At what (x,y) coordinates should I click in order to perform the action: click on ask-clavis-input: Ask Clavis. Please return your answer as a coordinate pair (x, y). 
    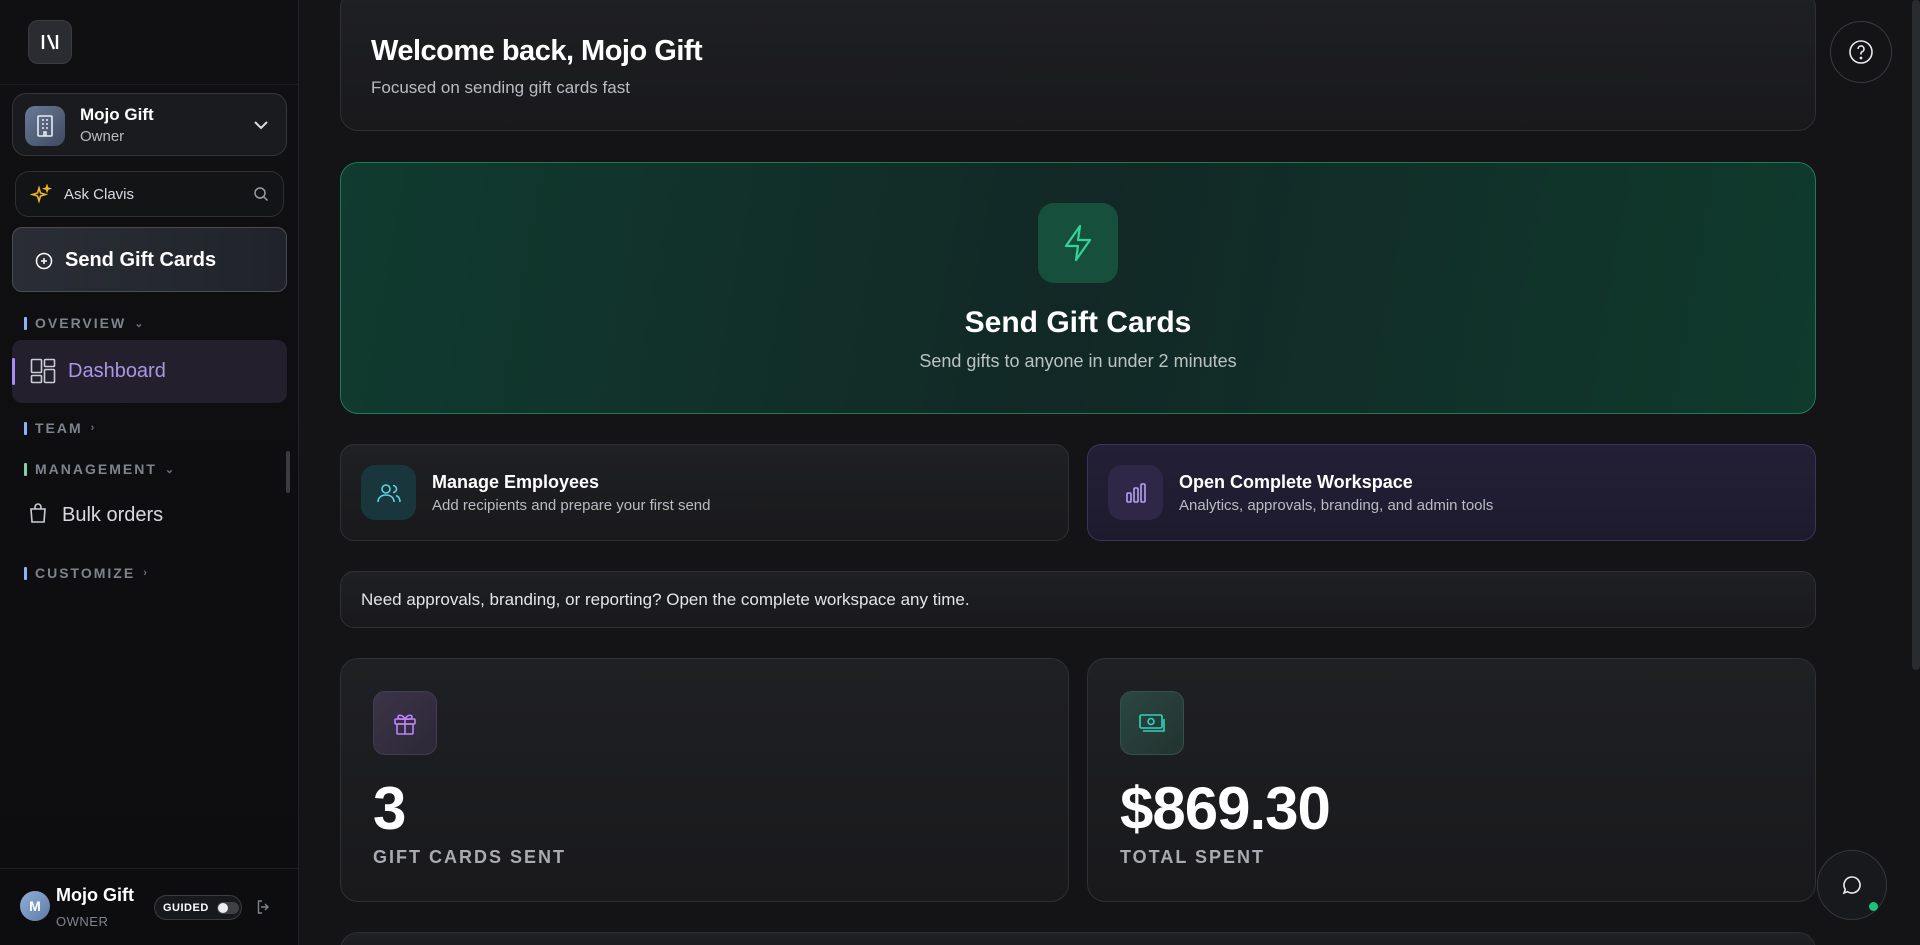
    Looking at the image, I should click on (149, 194).